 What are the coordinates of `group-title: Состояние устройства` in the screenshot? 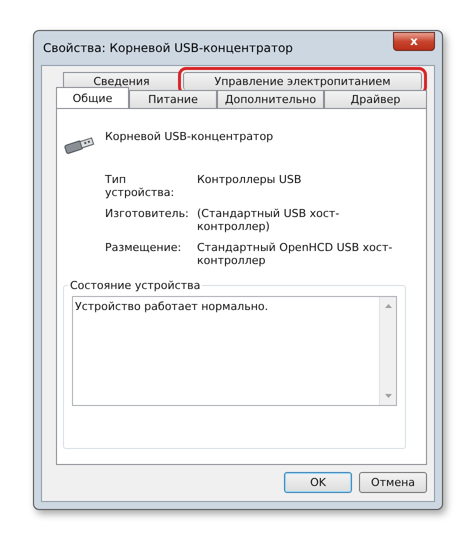 It's located at (135, 285).